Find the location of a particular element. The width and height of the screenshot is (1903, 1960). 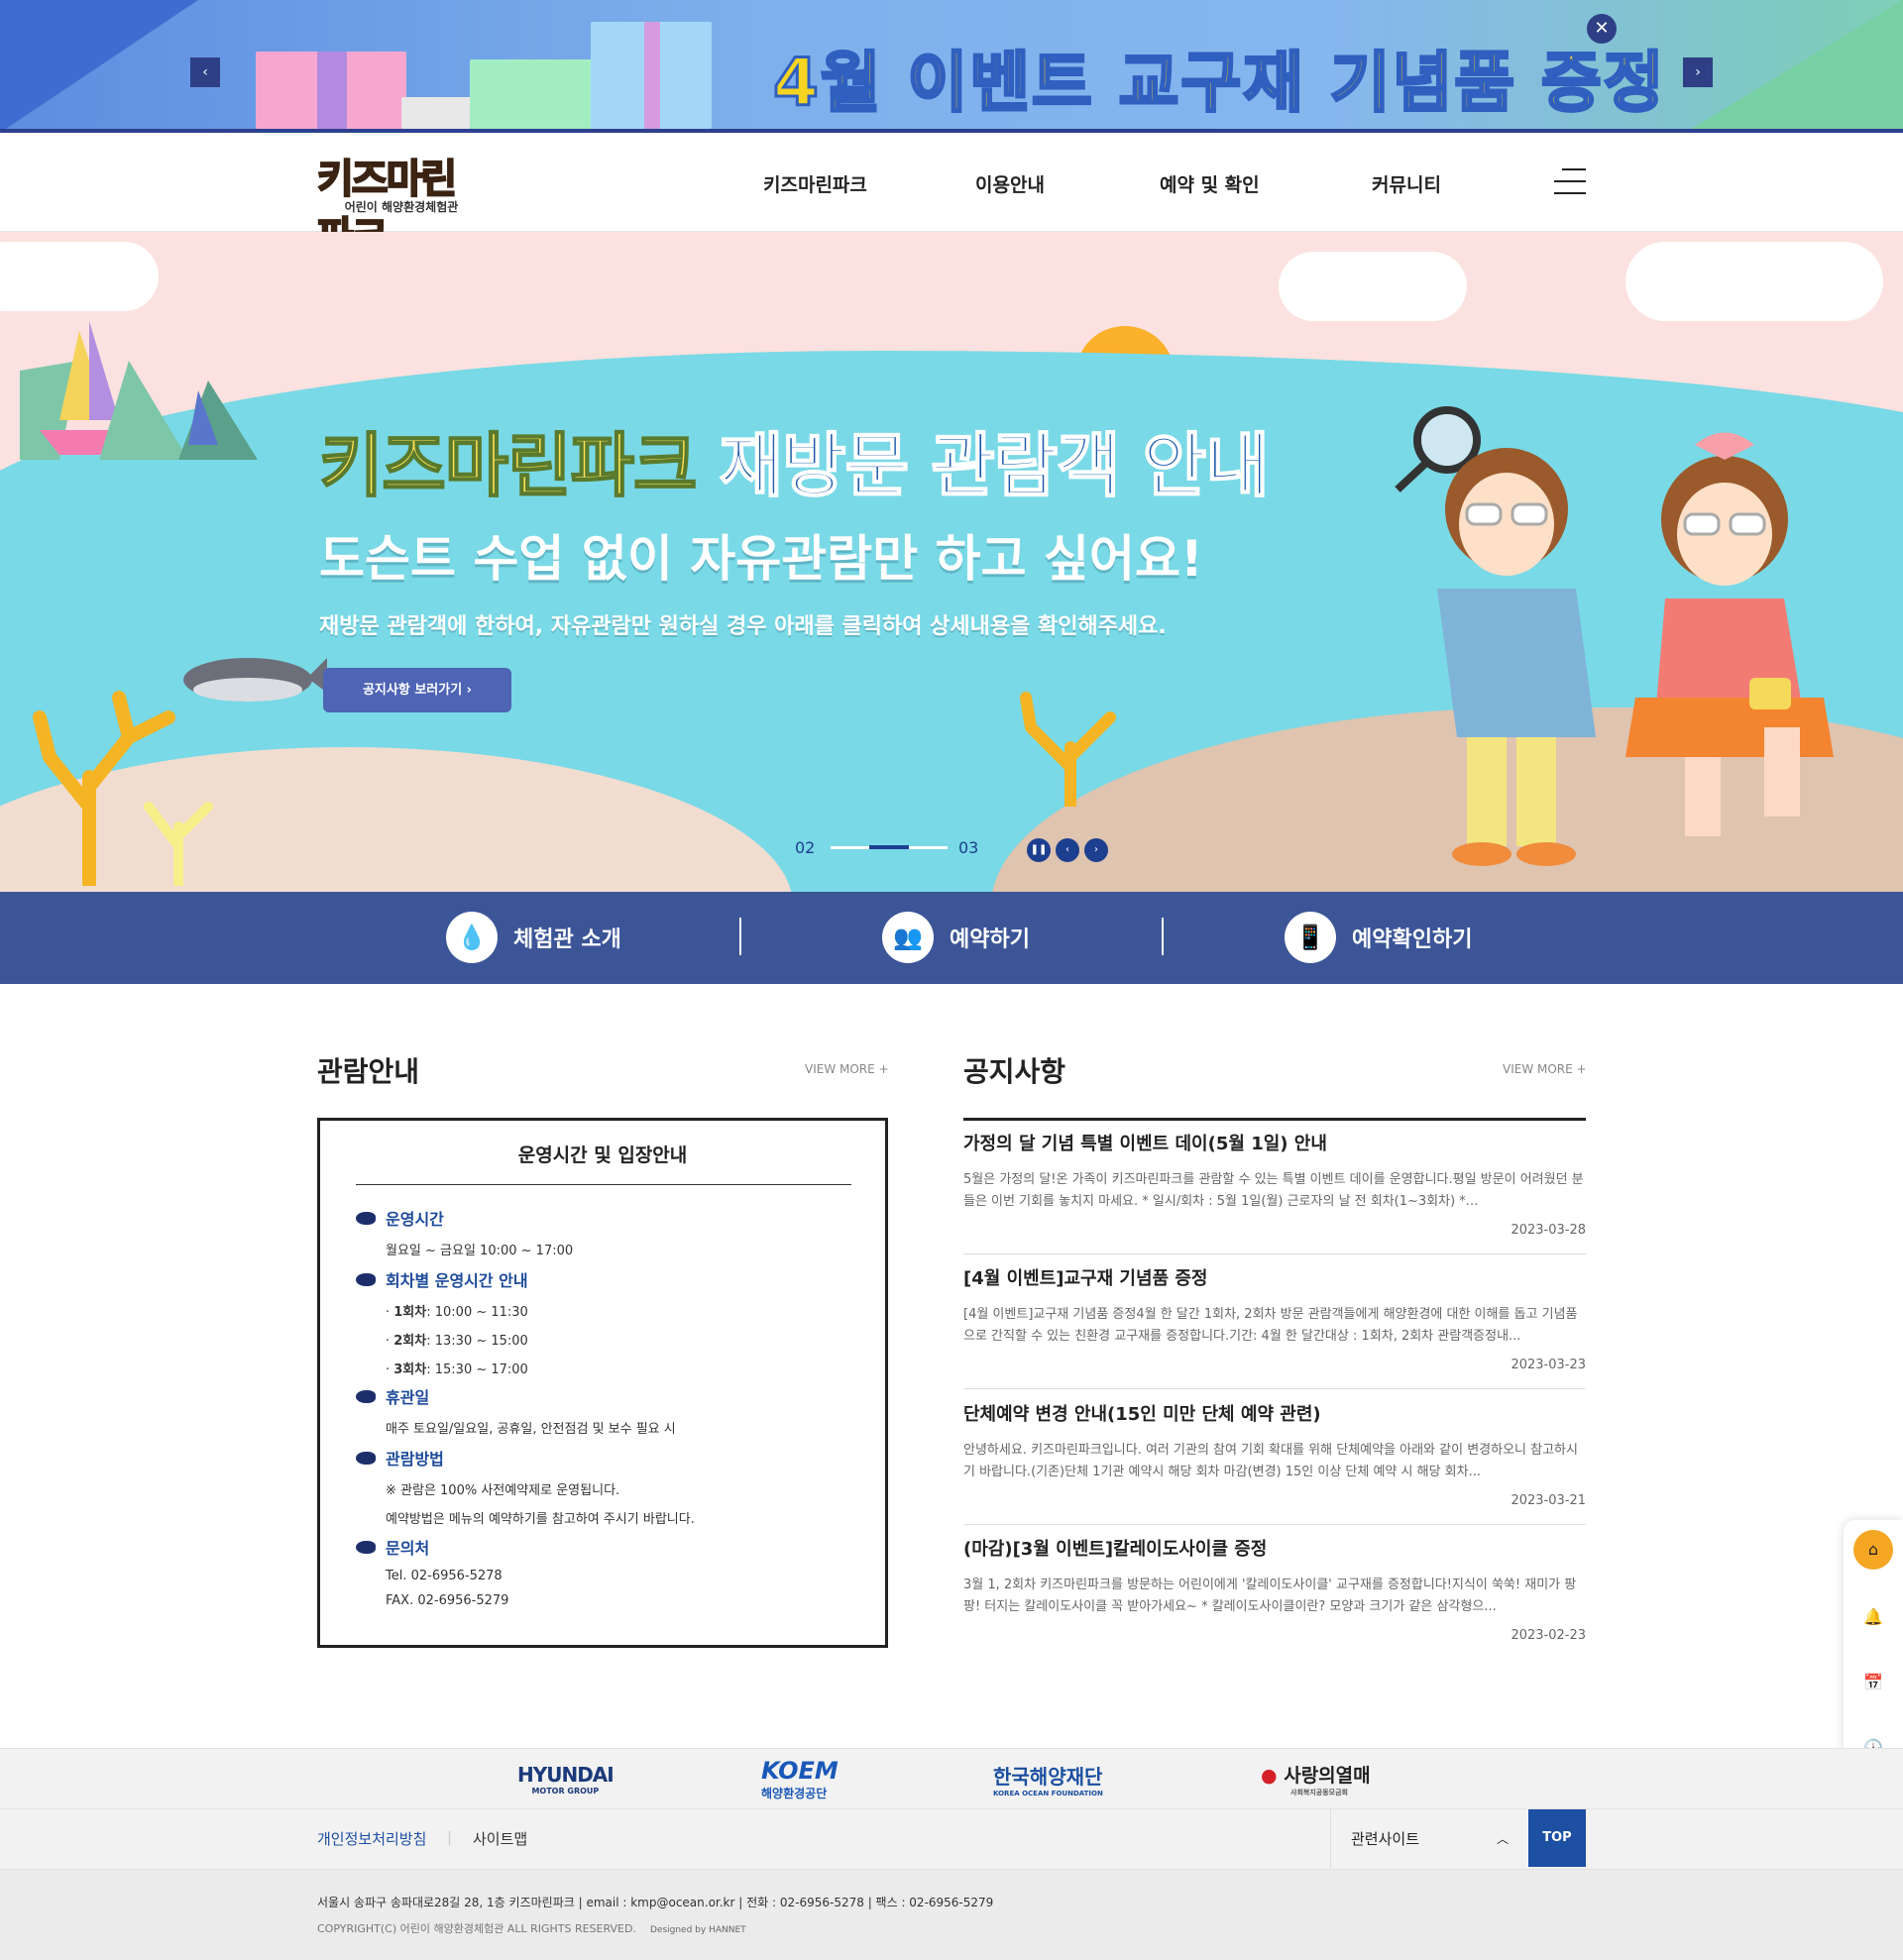

slide-progress-fill is located at coordinates (889, 847).